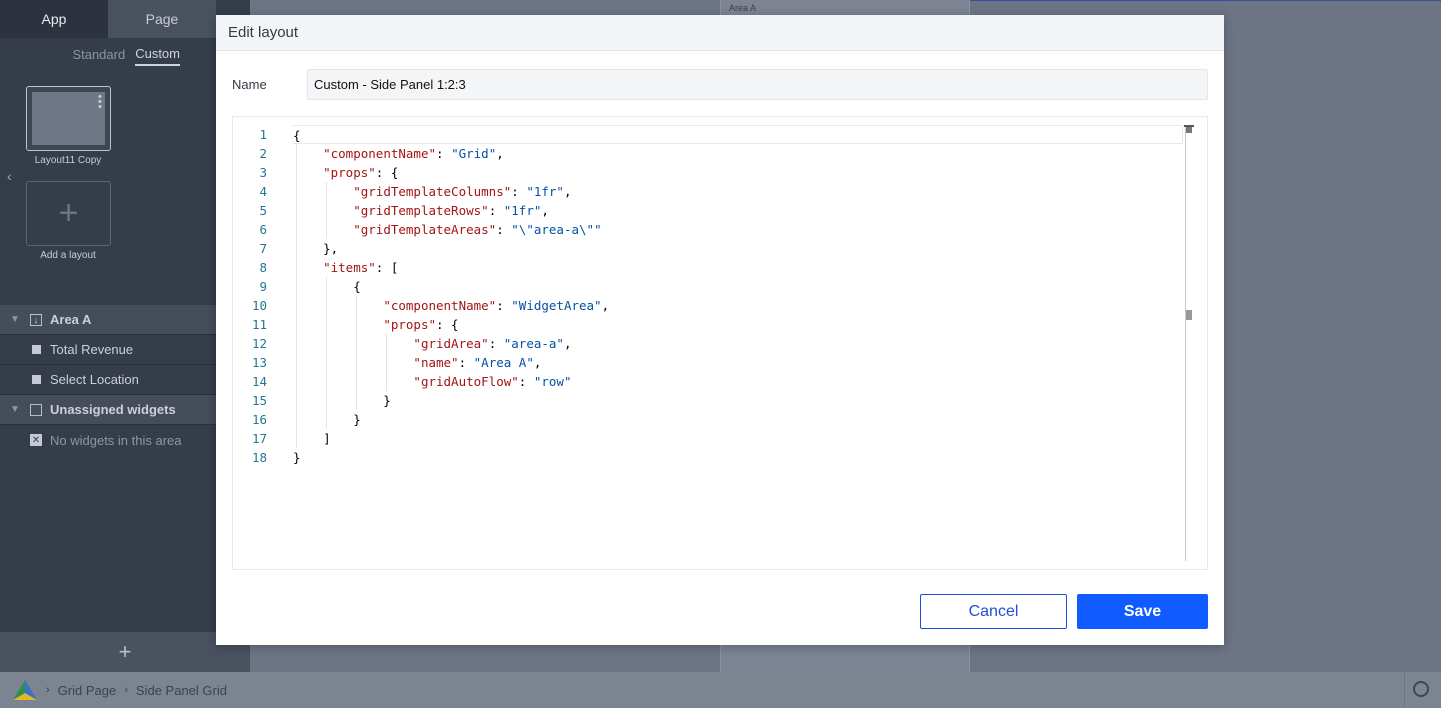 This screenshot has width=1441, height=708. I want to click on tab-page: Page, so click(162, 19).